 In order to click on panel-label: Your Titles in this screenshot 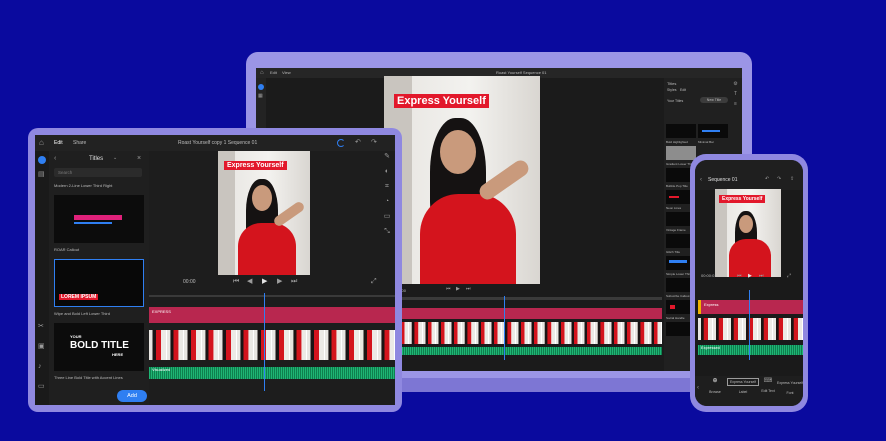, I will do `click(675, 101)`.